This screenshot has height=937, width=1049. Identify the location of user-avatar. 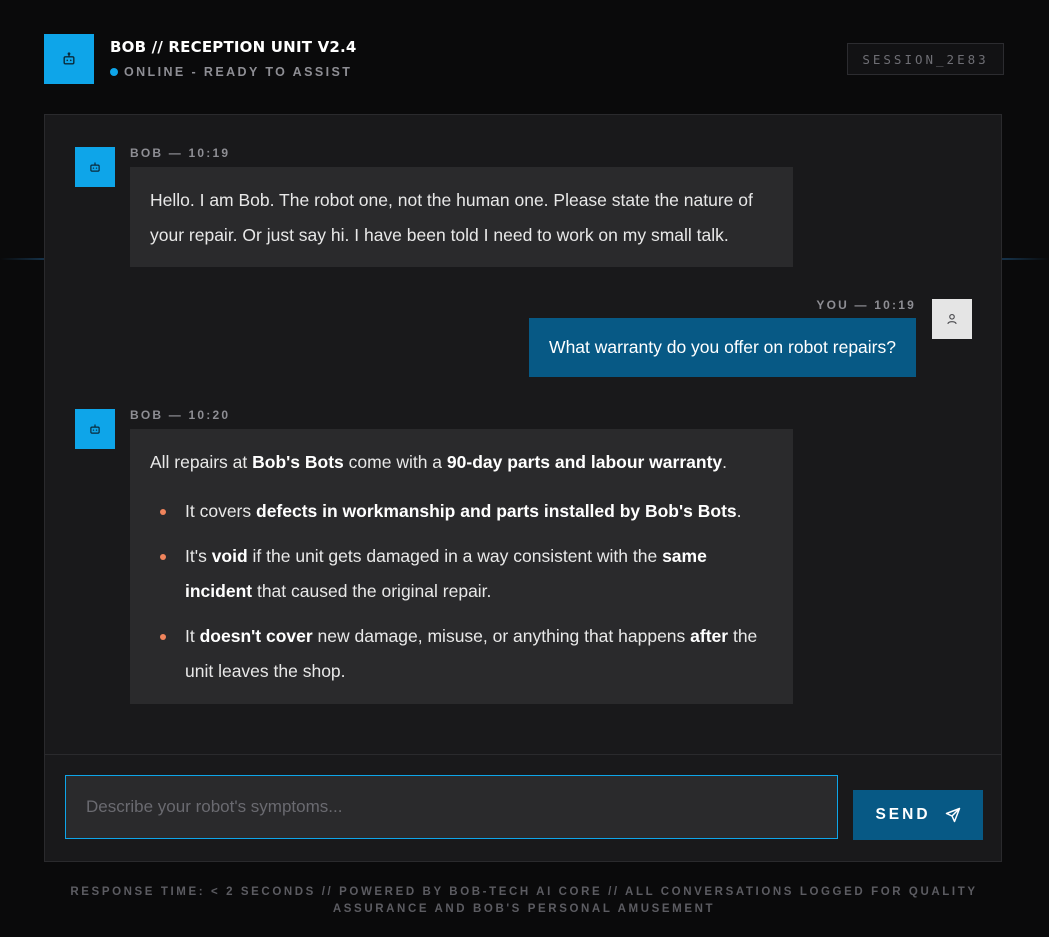
(952, 319).